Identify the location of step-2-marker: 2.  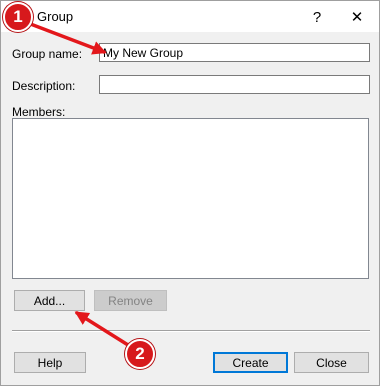
(140, 354).